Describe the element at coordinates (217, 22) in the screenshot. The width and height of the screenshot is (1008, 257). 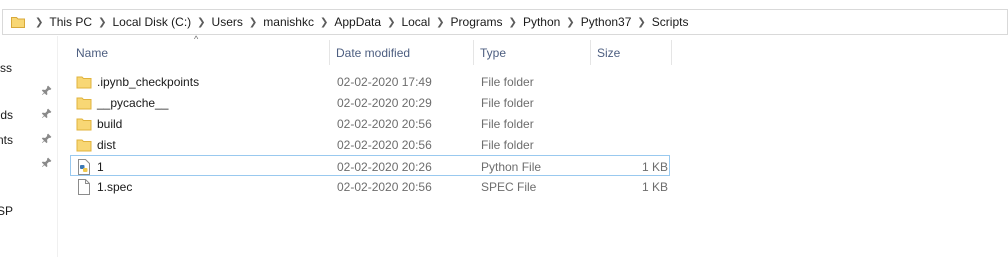
I see `breadcrumb-item: ❯ Users` at that location.